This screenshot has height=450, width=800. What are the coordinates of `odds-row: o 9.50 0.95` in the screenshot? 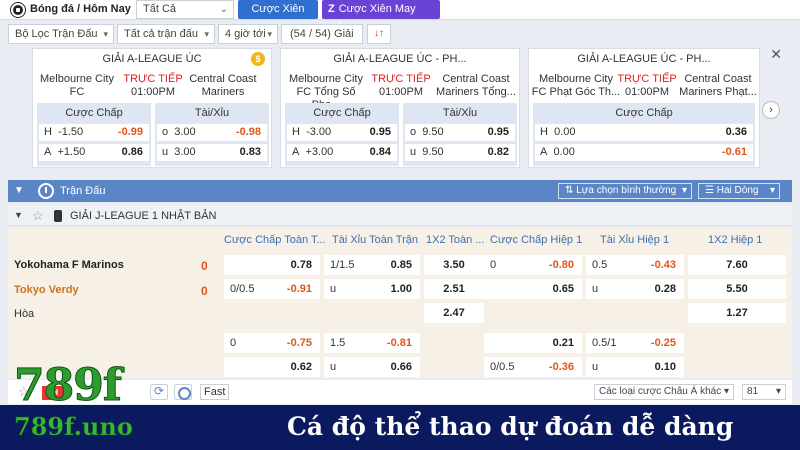 It's located at (460, 132).